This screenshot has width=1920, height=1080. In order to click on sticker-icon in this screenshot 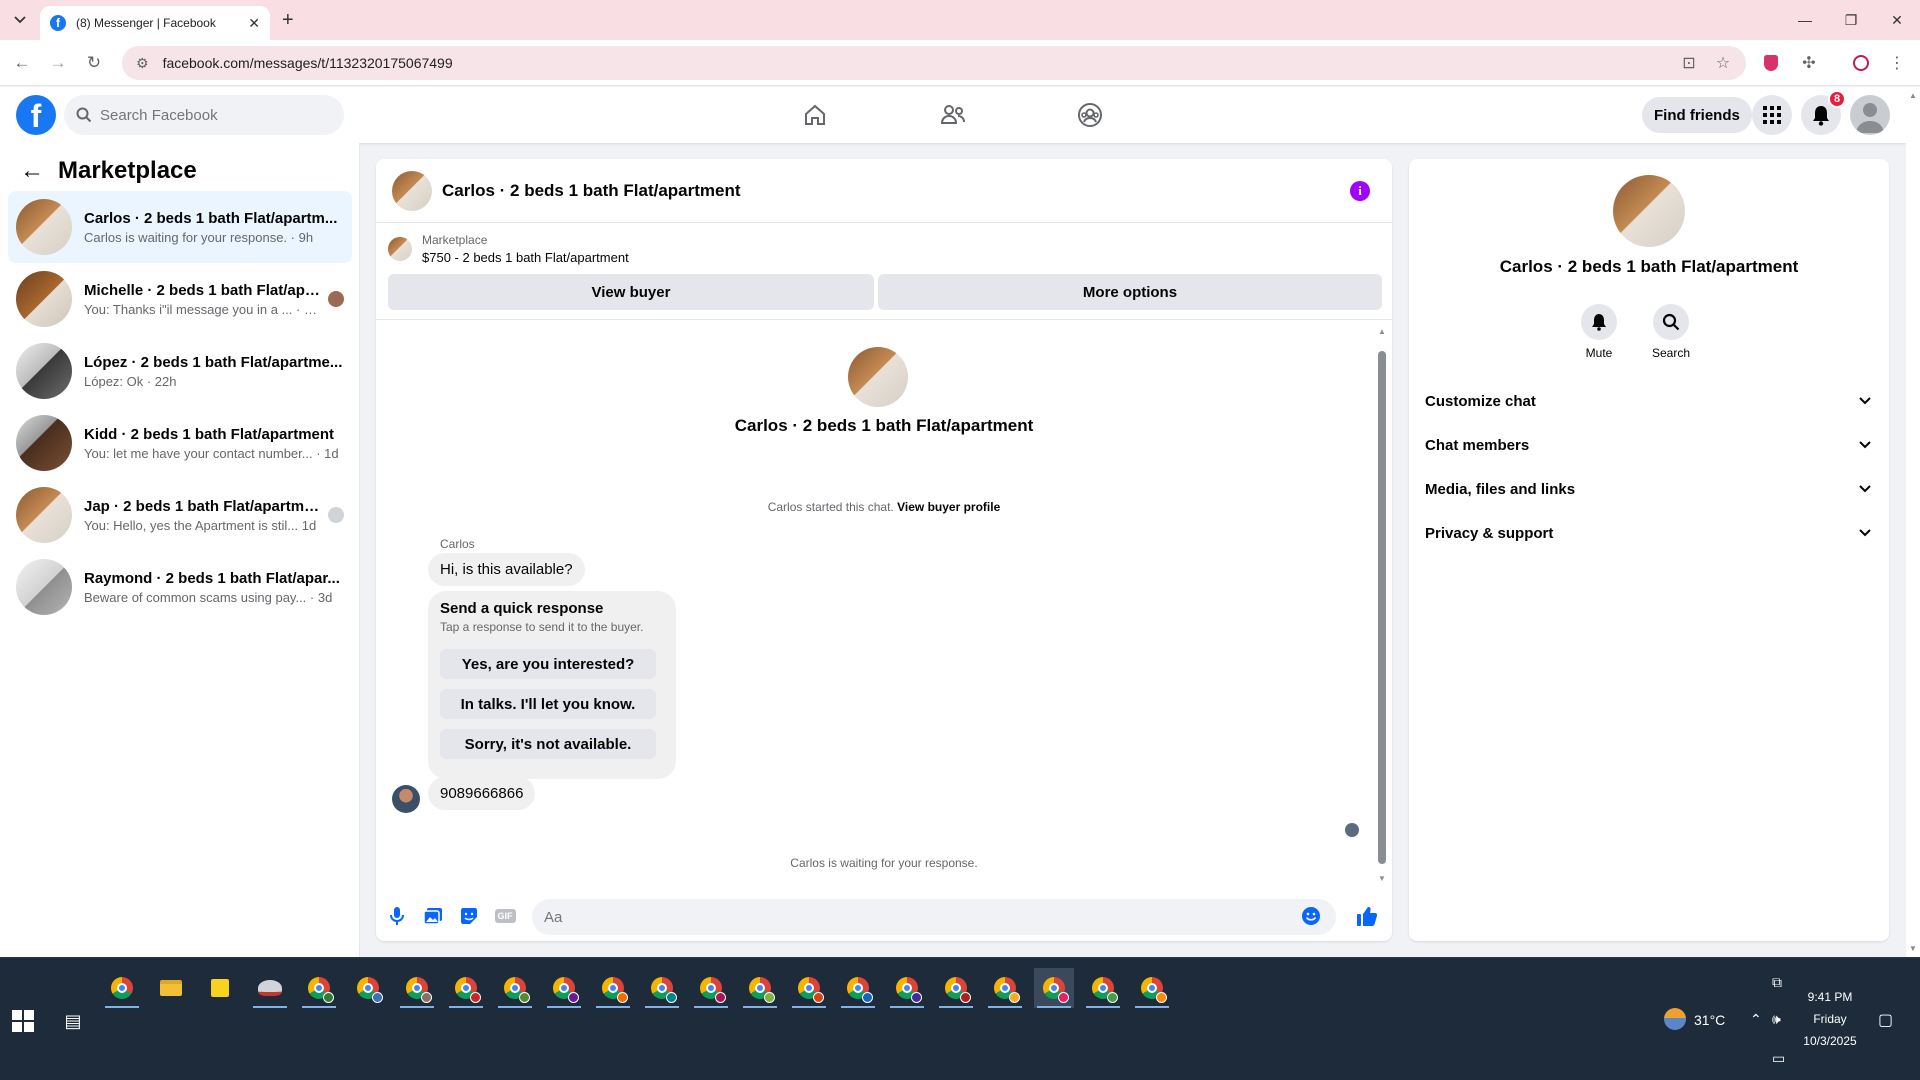, I will do `click(469, 916)`.